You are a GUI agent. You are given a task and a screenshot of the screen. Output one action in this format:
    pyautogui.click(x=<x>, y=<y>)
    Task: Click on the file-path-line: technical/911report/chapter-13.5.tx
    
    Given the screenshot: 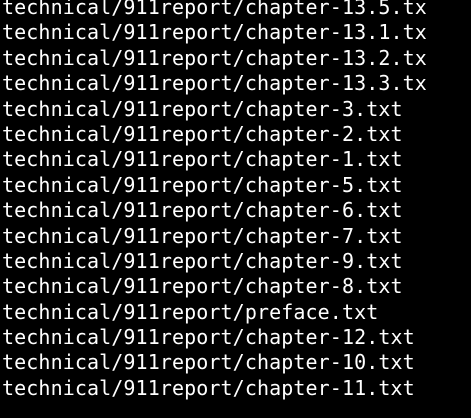 What is the action you would take?
    pyautogui.click(x=214, y=9)
    